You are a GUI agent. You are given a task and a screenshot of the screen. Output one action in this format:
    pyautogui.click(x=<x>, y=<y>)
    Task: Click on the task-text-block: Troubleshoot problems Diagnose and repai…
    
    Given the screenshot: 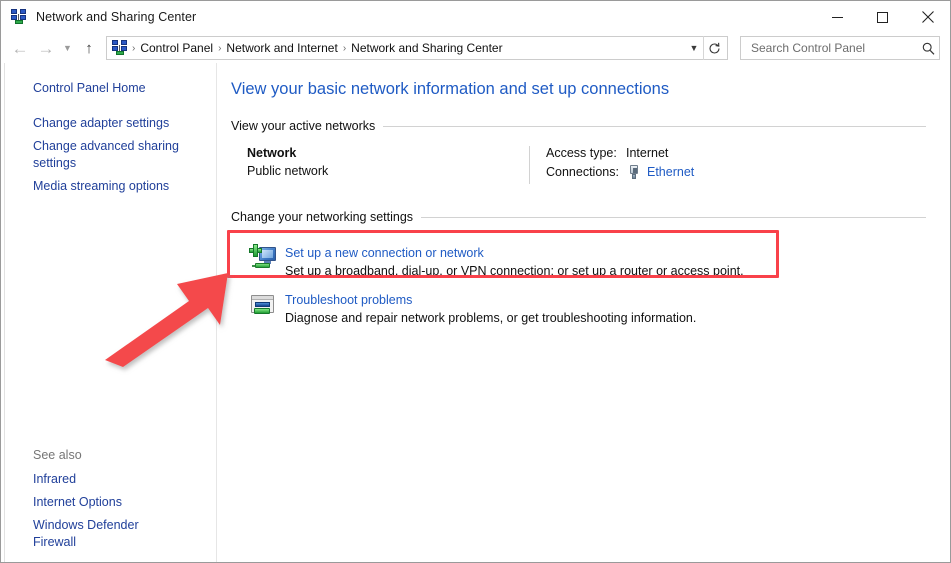 What is the action you would take?
    pyautogui.click(x=490, y=307)
    